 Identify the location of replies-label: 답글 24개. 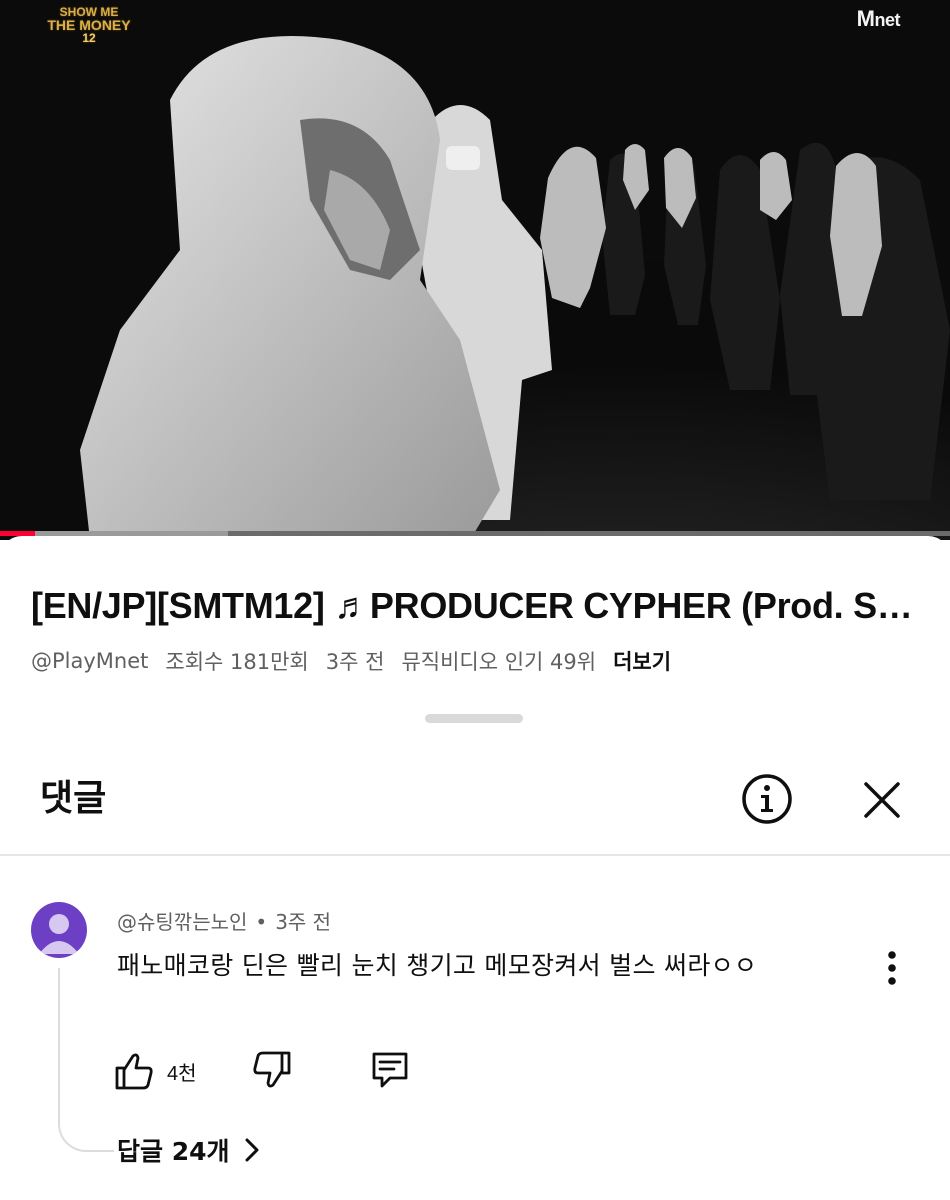
(173, 1151).